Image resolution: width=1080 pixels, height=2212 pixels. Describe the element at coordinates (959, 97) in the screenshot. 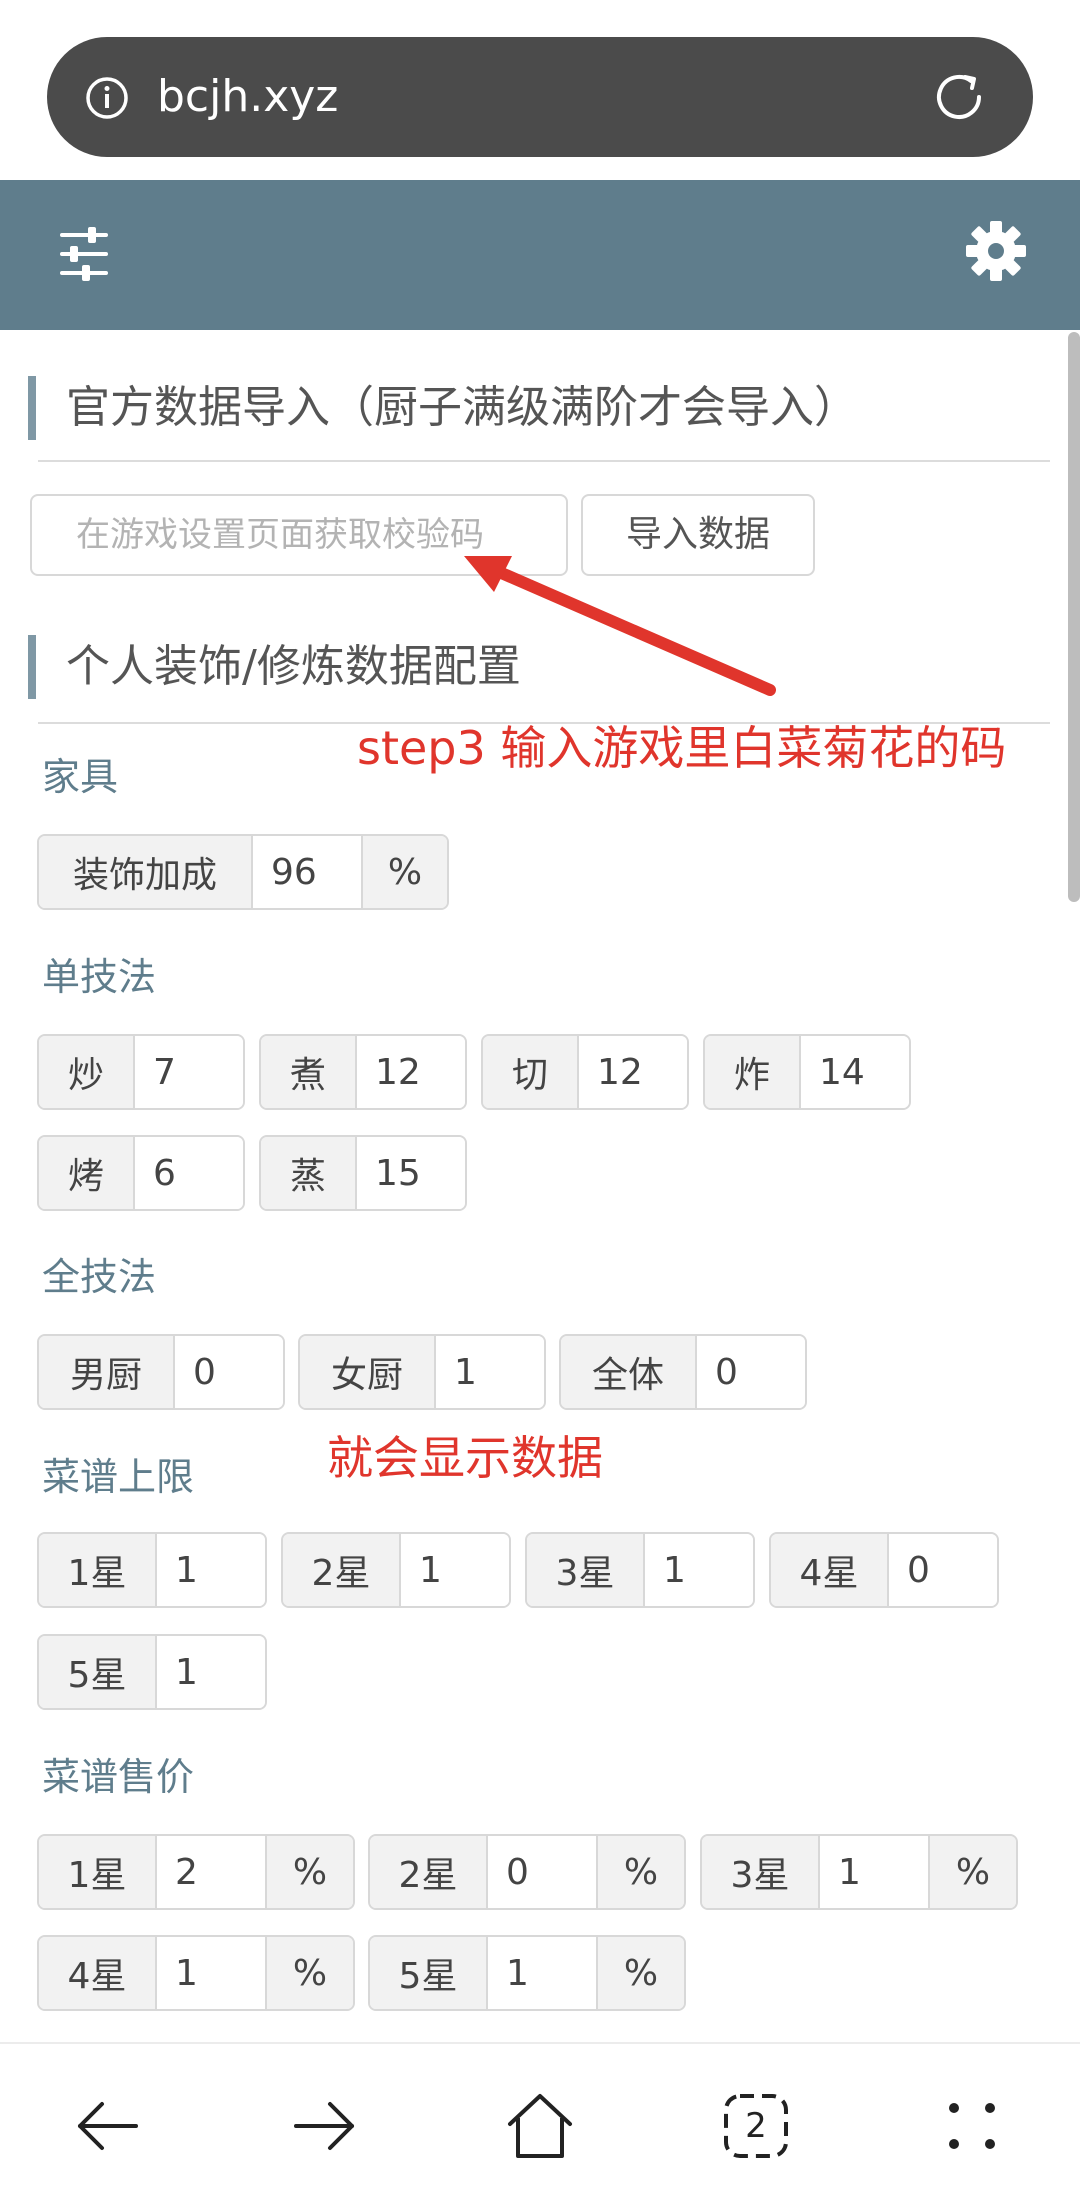

I see `reload-icon` at that location.